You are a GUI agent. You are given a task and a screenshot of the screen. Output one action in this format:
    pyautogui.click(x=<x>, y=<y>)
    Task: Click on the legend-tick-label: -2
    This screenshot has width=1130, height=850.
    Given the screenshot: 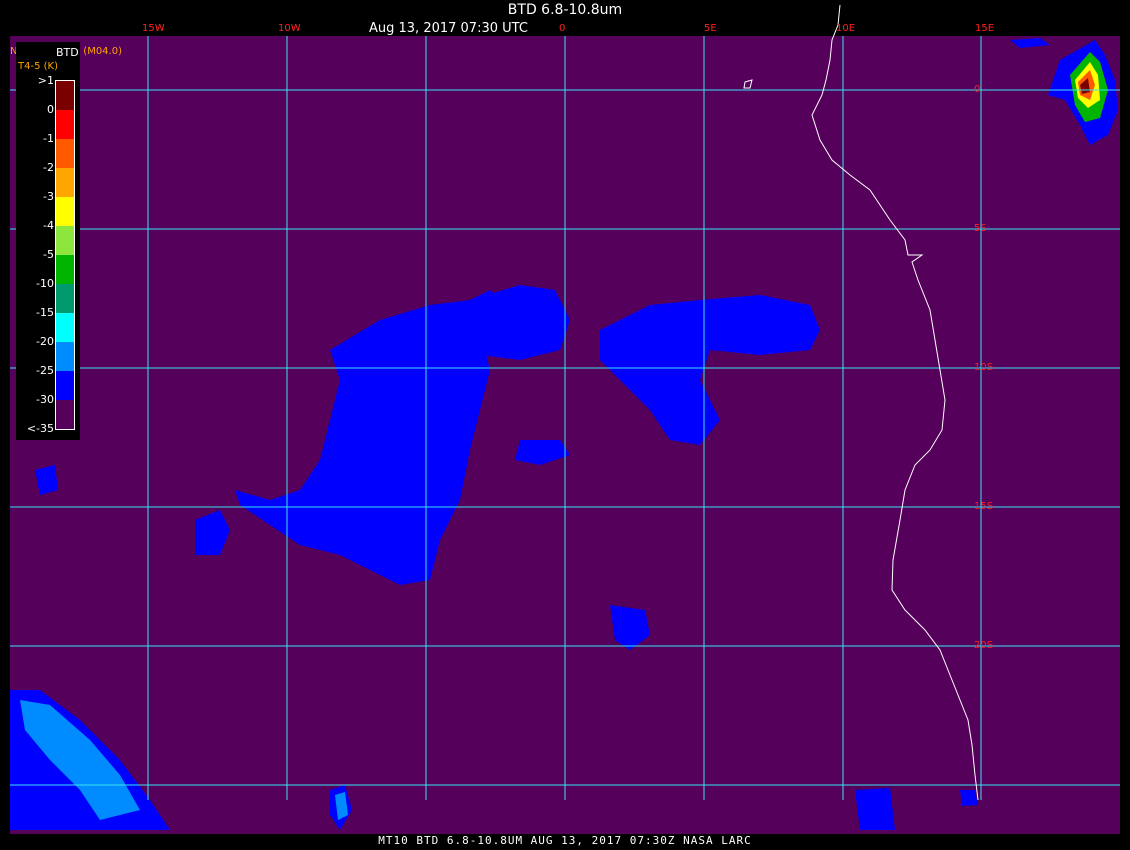 What is the action you would take?
    pyautogui.click(x=48, y=167)
    